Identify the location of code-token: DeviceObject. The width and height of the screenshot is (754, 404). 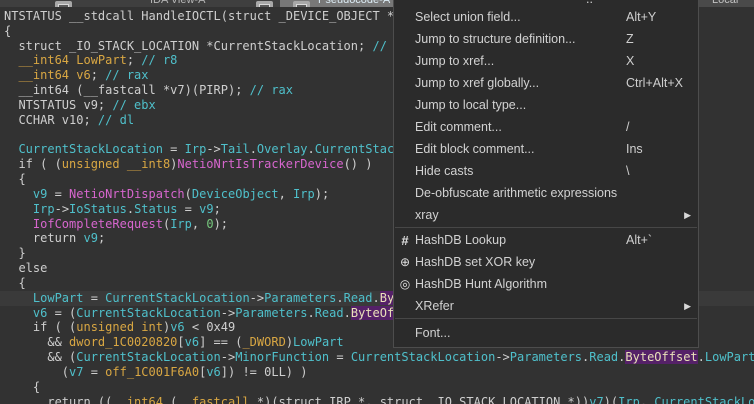
(235, 193).